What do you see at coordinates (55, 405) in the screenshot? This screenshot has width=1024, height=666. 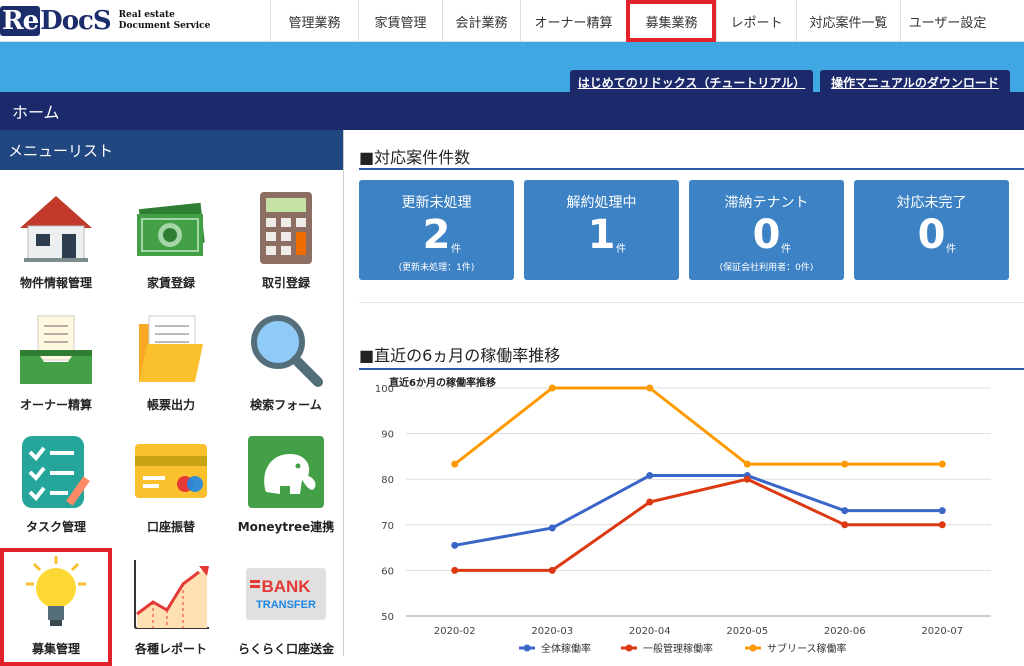 I see `menu-item-label: オーナー精算` at bounding box center [55, 405].